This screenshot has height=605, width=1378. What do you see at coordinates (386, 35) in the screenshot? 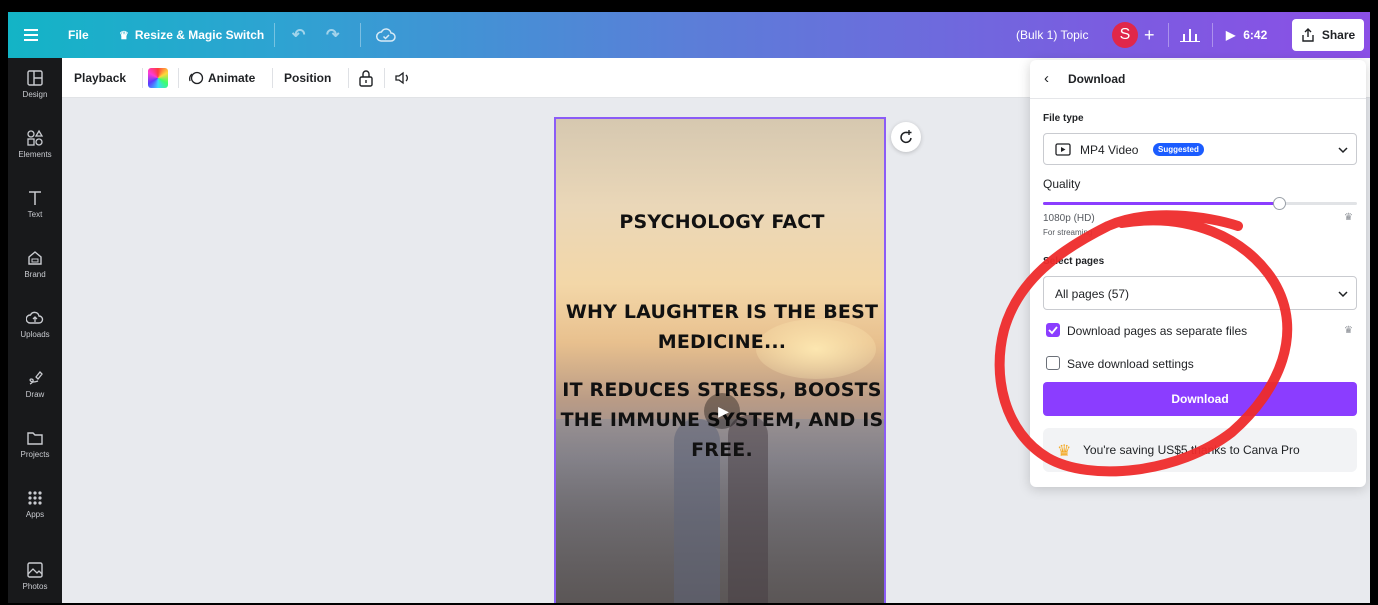
I see `cloud-saved-icon` at bounding box center [386, 35].